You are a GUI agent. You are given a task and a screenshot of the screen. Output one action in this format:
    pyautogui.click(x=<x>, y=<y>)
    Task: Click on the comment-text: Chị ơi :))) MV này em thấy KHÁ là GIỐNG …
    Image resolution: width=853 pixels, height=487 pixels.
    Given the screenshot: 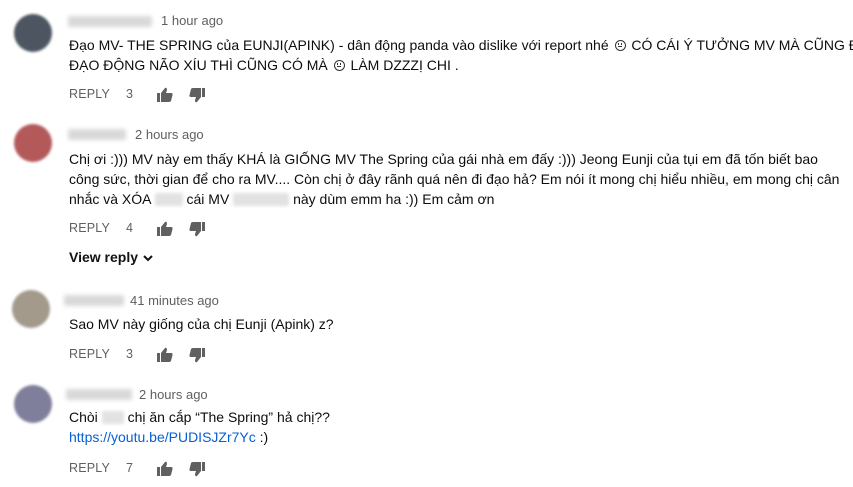 What is the action you would take?
    pyautogui.click(x=454, y=179)
    